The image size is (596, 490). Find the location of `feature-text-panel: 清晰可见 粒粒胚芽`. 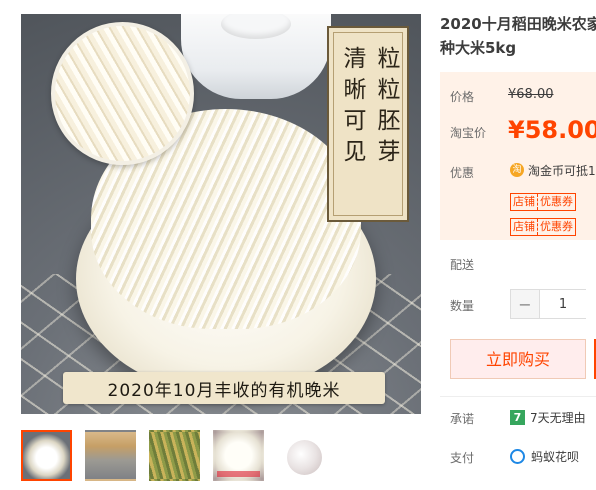

feature-text-panel: 清晰可见 粒粒胚芽 is located at coordinates (368, 124).